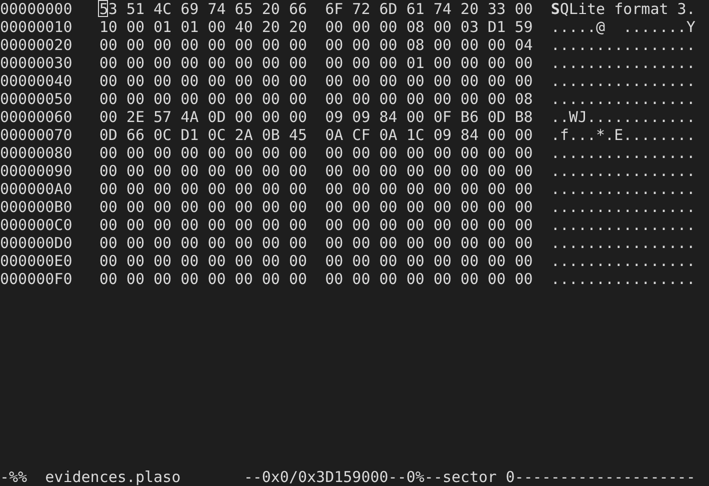 The width and height of the screenshot is (709, 486). Describe the element at coordinates (37, 27) in the screenshot. I see `offset-label: 00000010` at that location.